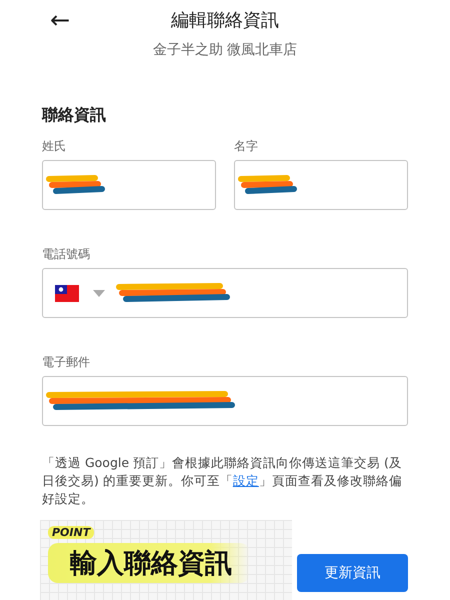 Image resolution: width=450 pixels, height=600 pixels. Describe the element at coordinates (149, 563) in the screenshot. I see `sticker-text: 輸入聯絡資訊` at that location.